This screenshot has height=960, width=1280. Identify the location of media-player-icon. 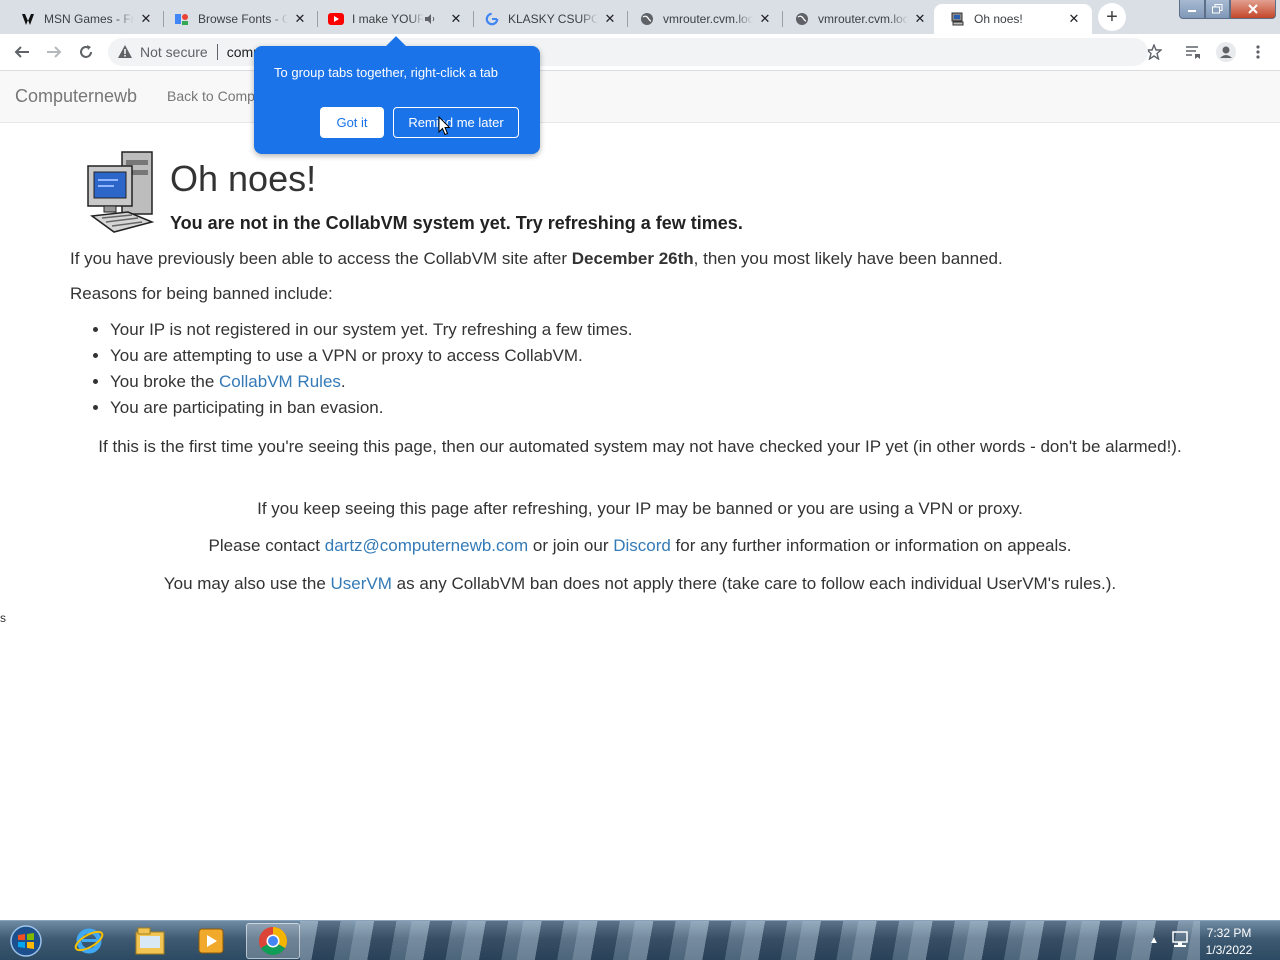
(211, 941).